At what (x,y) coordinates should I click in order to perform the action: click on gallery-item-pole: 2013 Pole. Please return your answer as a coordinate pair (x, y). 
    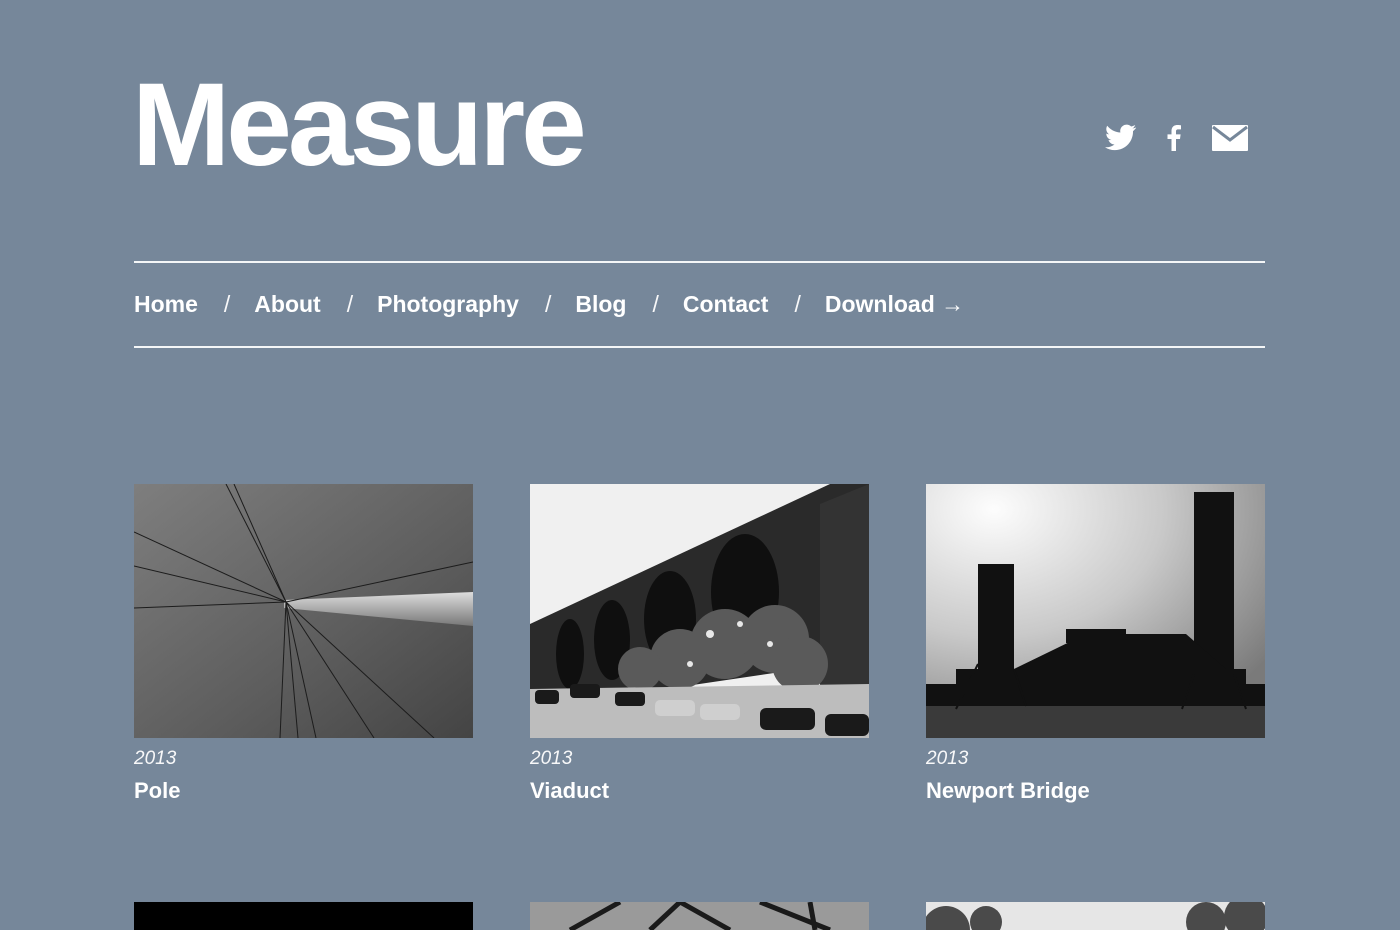
    Looking at the image, I should click on (303, 644).